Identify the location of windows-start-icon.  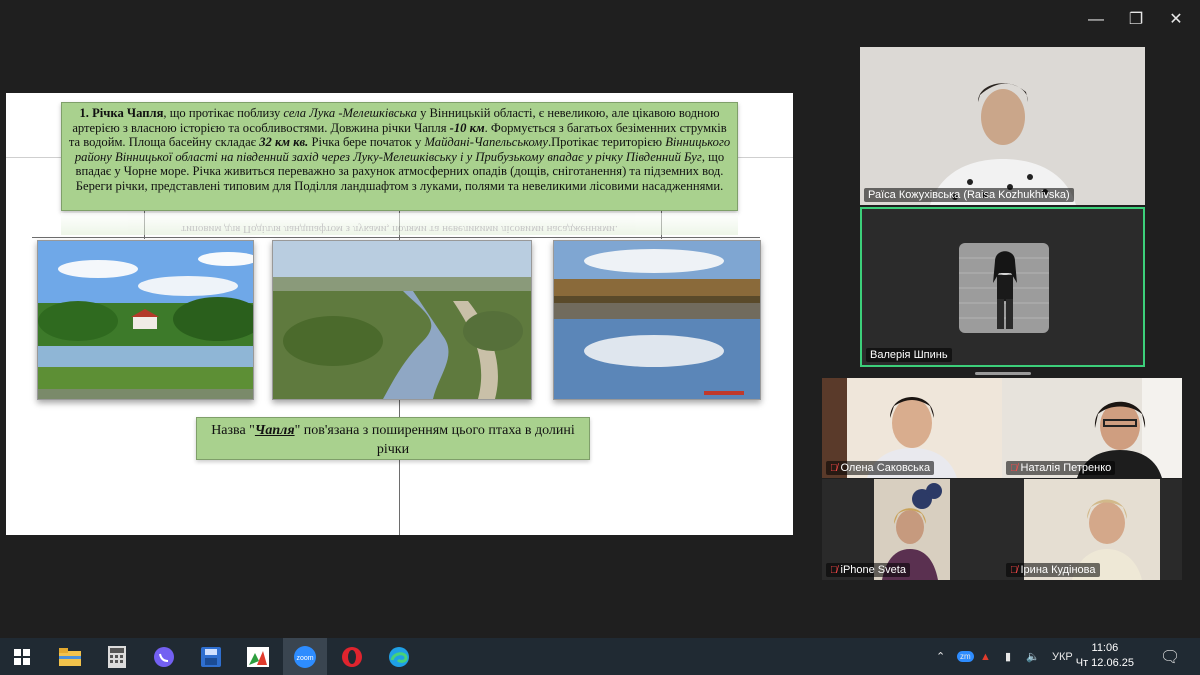
(22, 657).